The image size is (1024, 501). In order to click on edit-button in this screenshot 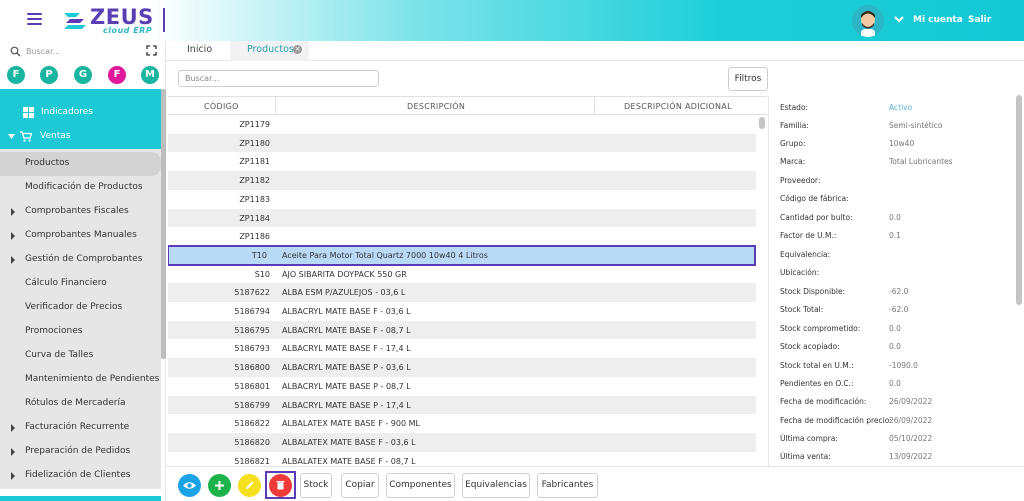, I will do `click(249, 485)`.